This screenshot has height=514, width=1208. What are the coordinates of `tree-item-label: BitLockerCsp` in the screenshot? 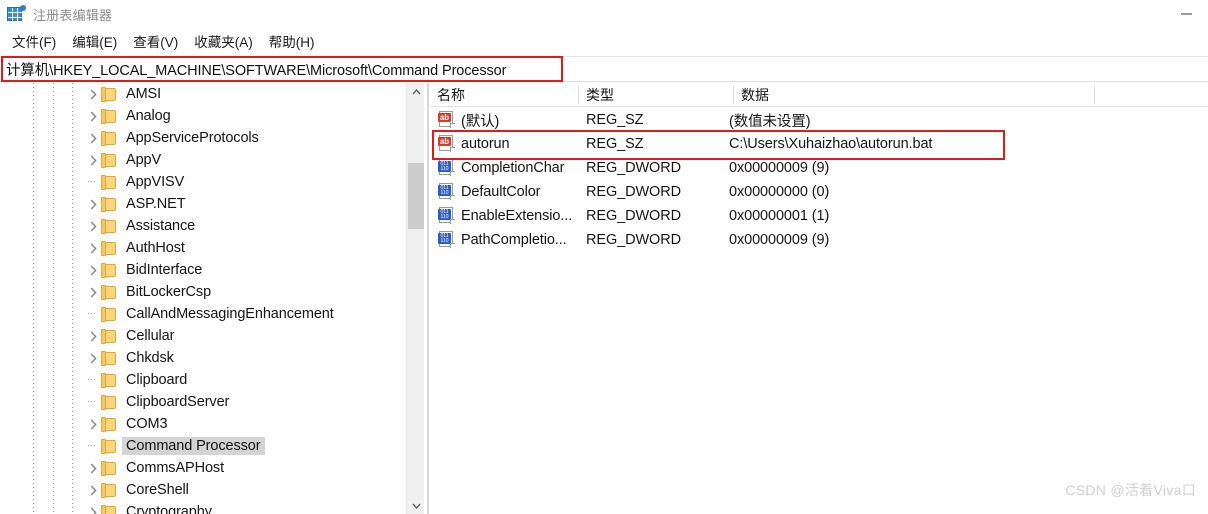 It's located at (169, 292).